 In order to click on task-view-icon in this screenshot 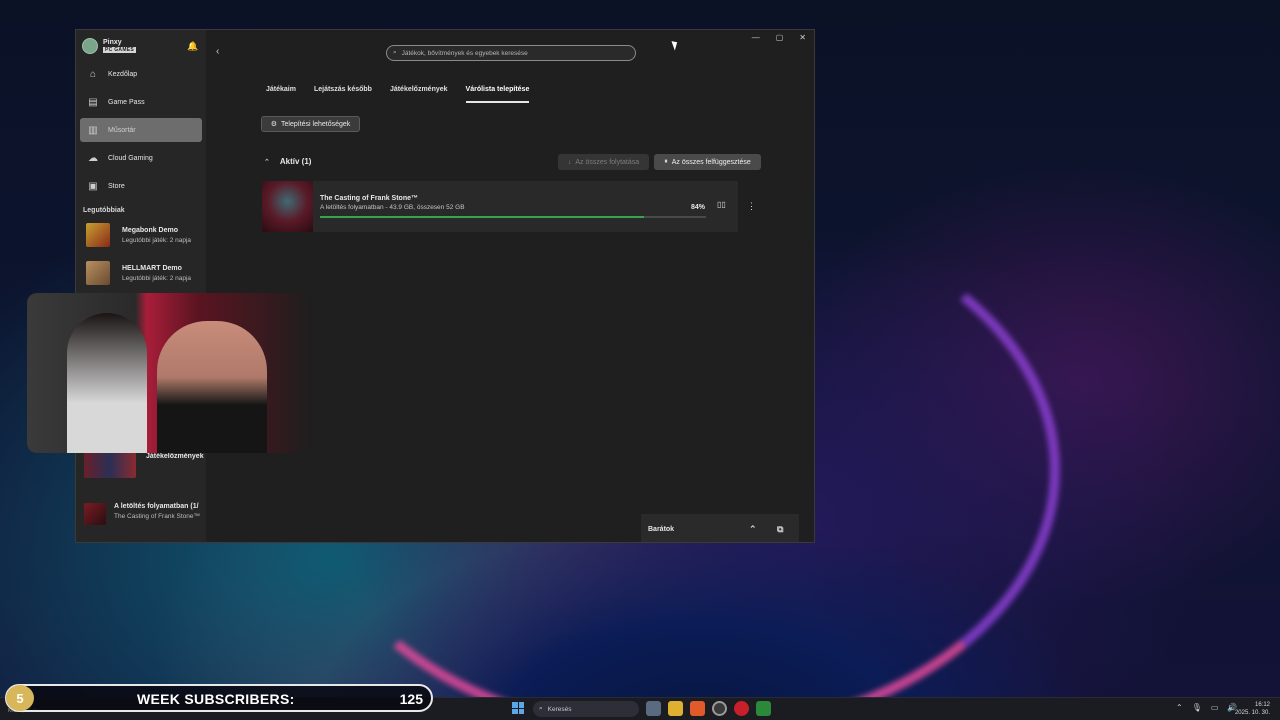, I will do `click(653, 708)`.